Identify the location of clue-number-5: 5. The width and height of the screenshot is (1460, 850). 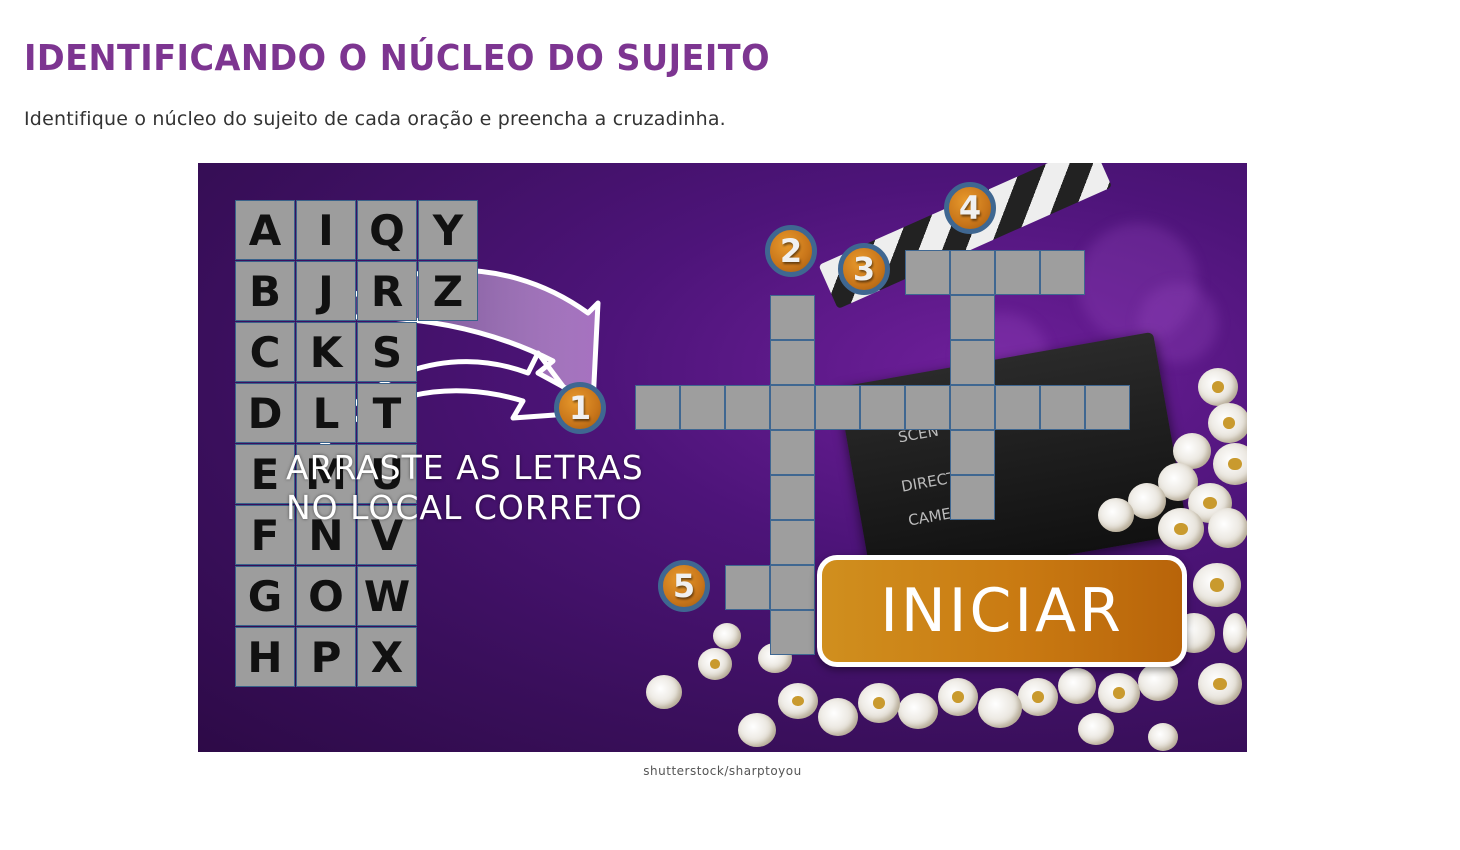
(684, 586).